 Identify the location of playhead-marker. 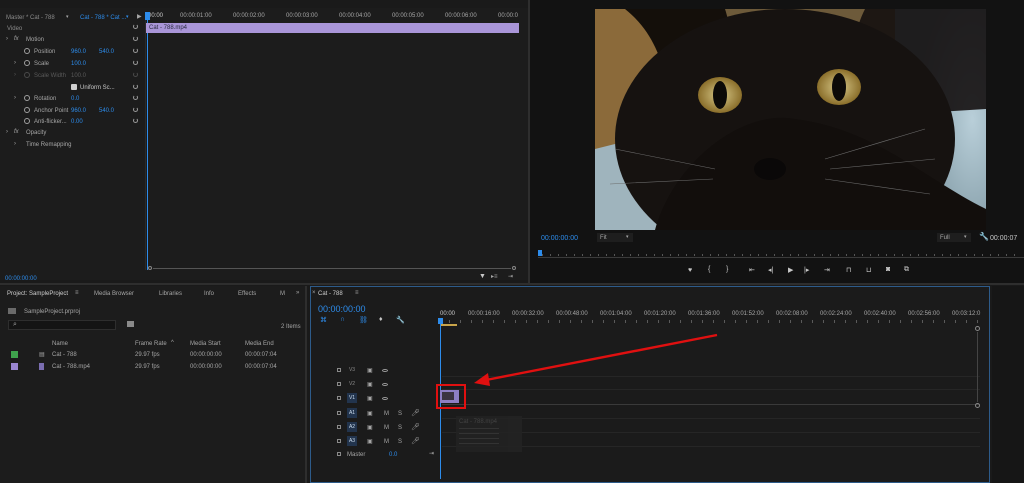
(147, 16).